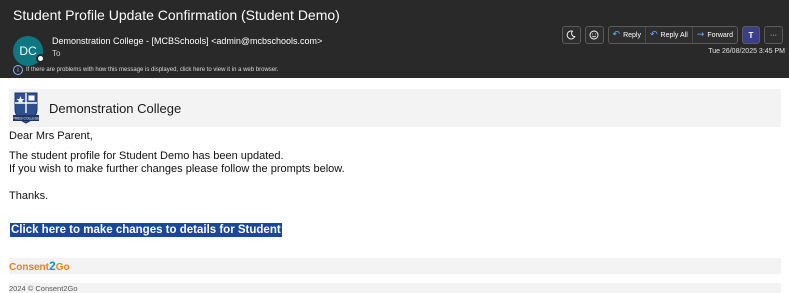 This screenshot has width=789, height=293. Describe the element at coordinates (62, 267) in the screenshot. I see `logo-part-go: Go` at that location.